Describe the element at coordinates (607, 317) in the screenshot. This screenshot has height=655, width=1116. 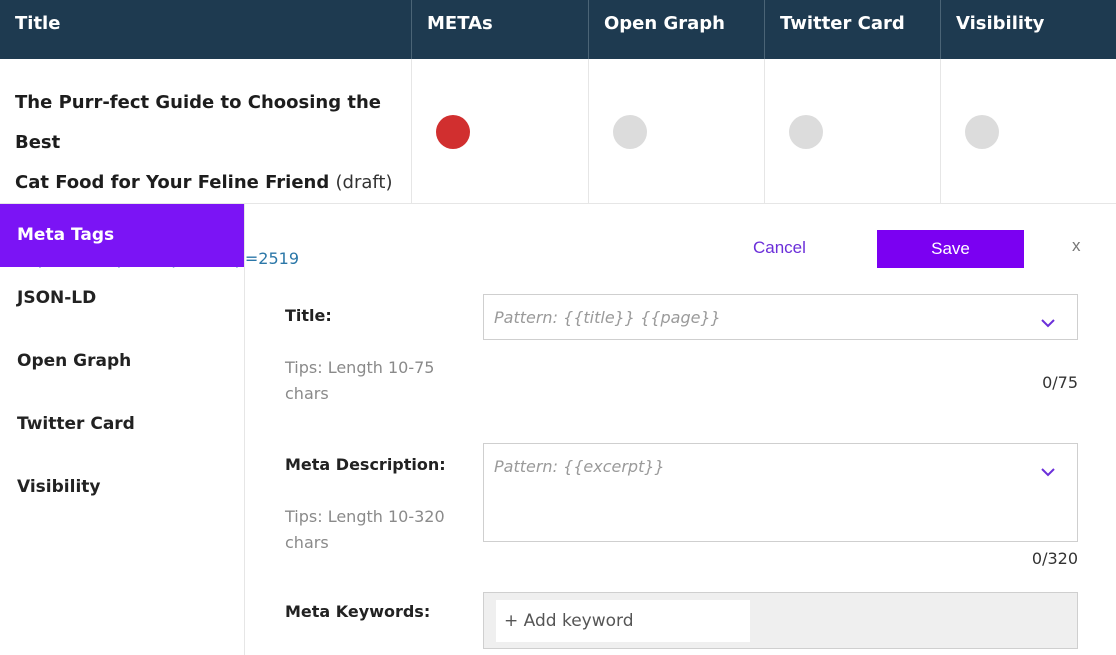
I see `title-placeholder: Pattern: {{title}} {{page}}` at that location.